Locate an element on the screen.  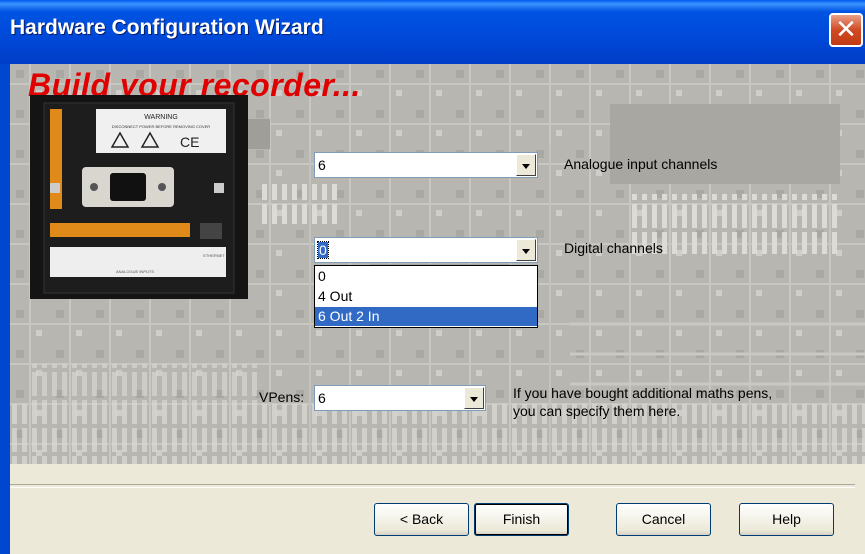
digital-channels-dropdown: 0 4 Out 6 Out 2 In is located at coordinates (426, 296).